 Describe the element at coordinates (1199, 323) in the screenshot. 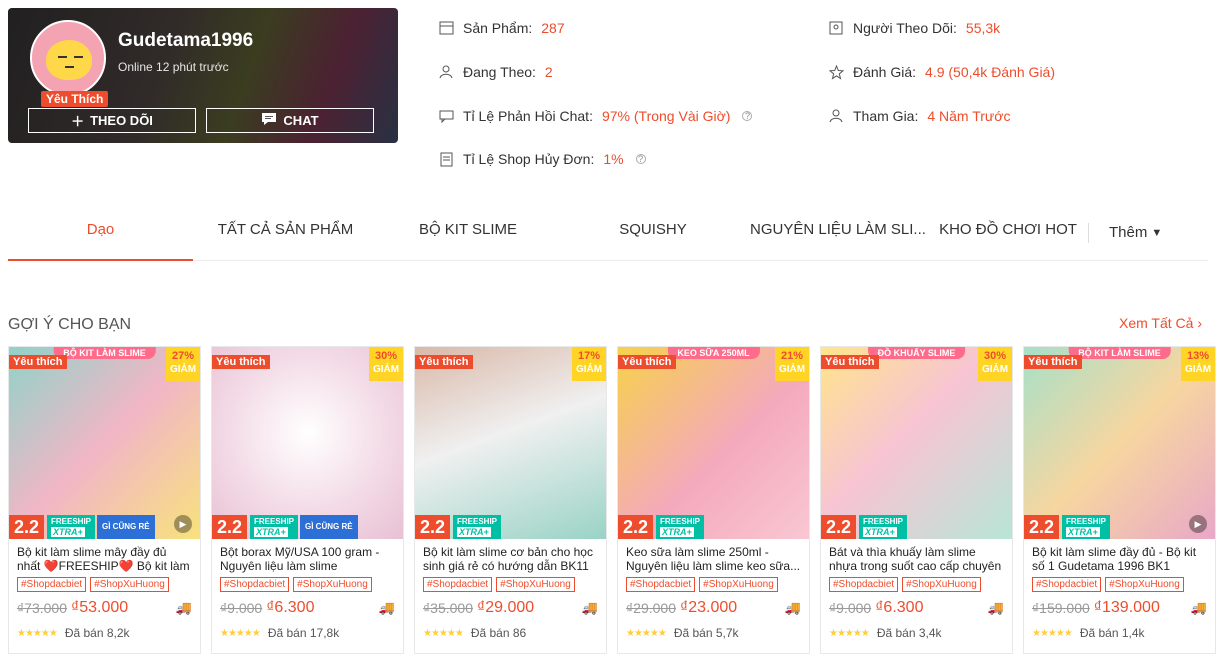

I see `chevron-right-icon: ›` at that location.